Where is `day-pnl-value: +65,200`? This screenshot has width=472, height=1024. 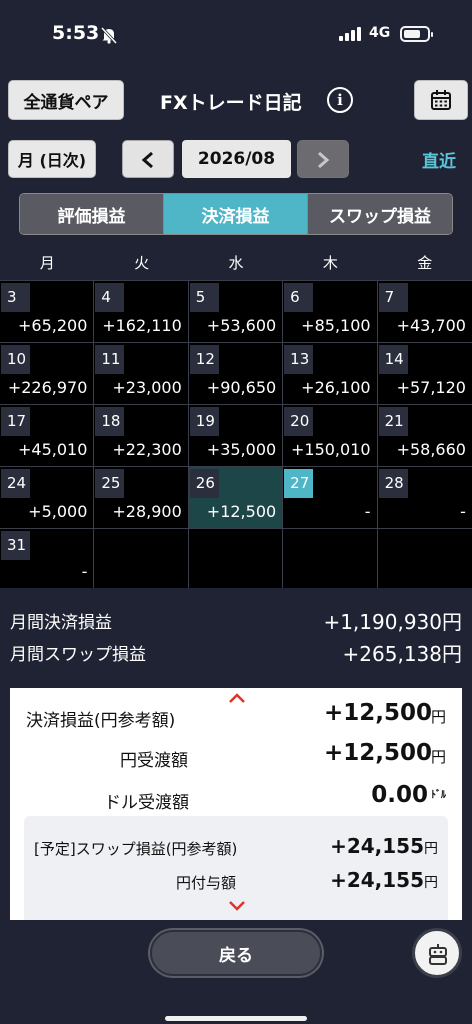
day-pnl-value: +65,200 is located at coordinates (53, 325).